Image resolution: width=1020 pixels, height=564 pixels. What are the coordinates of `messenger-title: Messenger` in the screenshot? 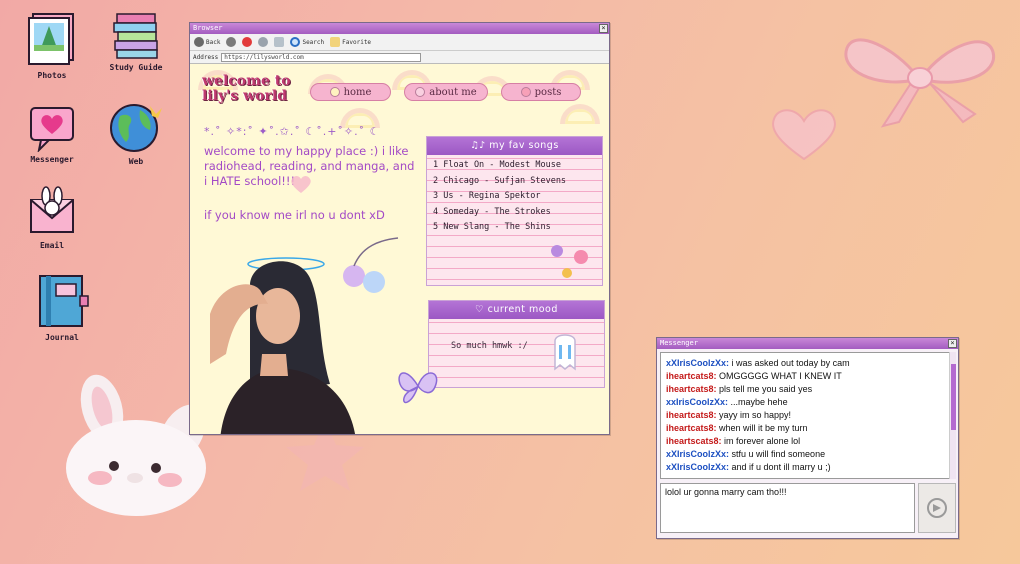 It's located at (679, 343).